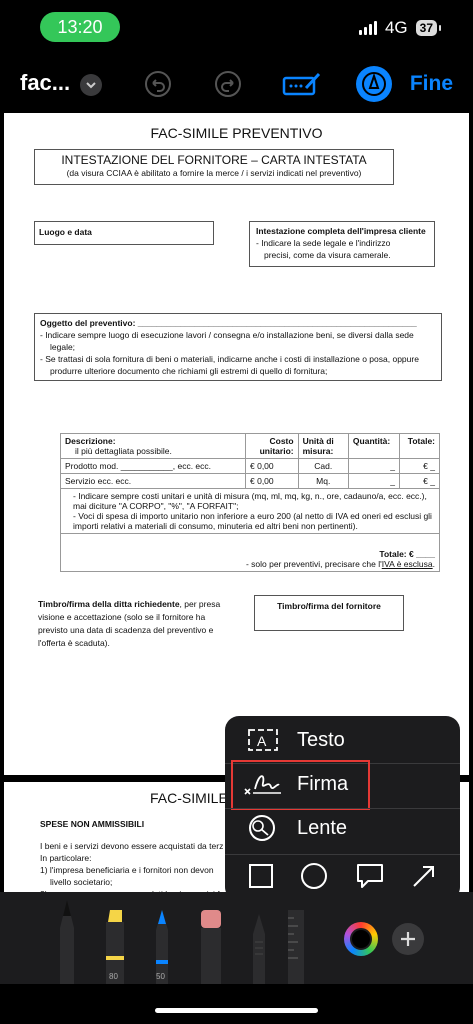  Describe the element at coordinates (408, 939) in the screenshot. I see `add-icon` at that location.